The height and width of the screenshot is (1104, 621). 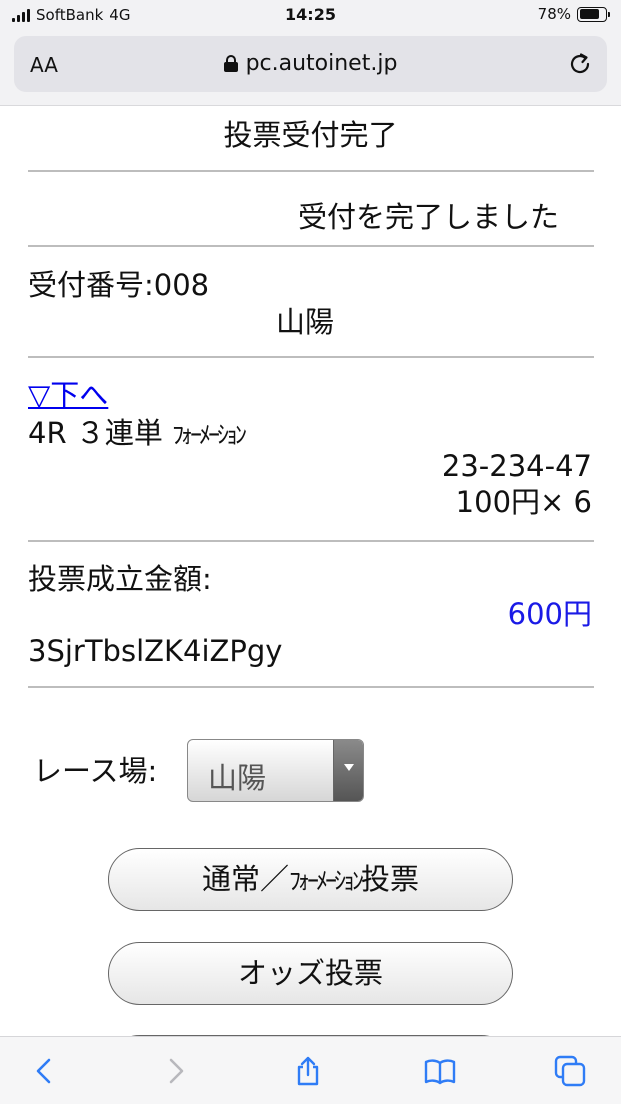 I want to click on browser-address-area: AA pc.autoinet.jp, so click(x=310, y=69).